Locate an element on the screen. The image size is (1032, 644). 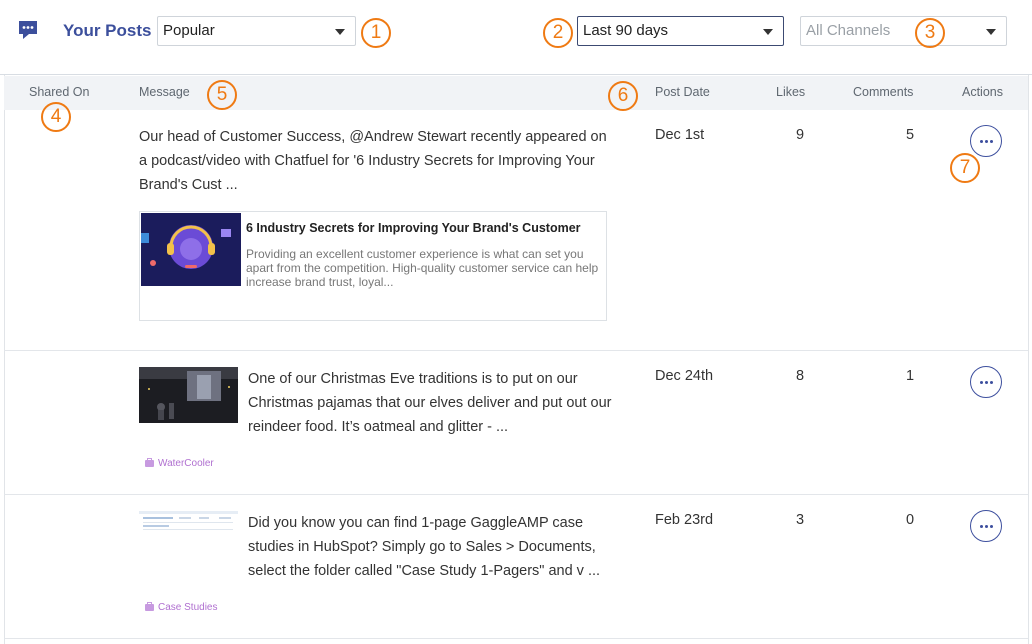
column-comments: Comments is located at coordinates (883, 92).